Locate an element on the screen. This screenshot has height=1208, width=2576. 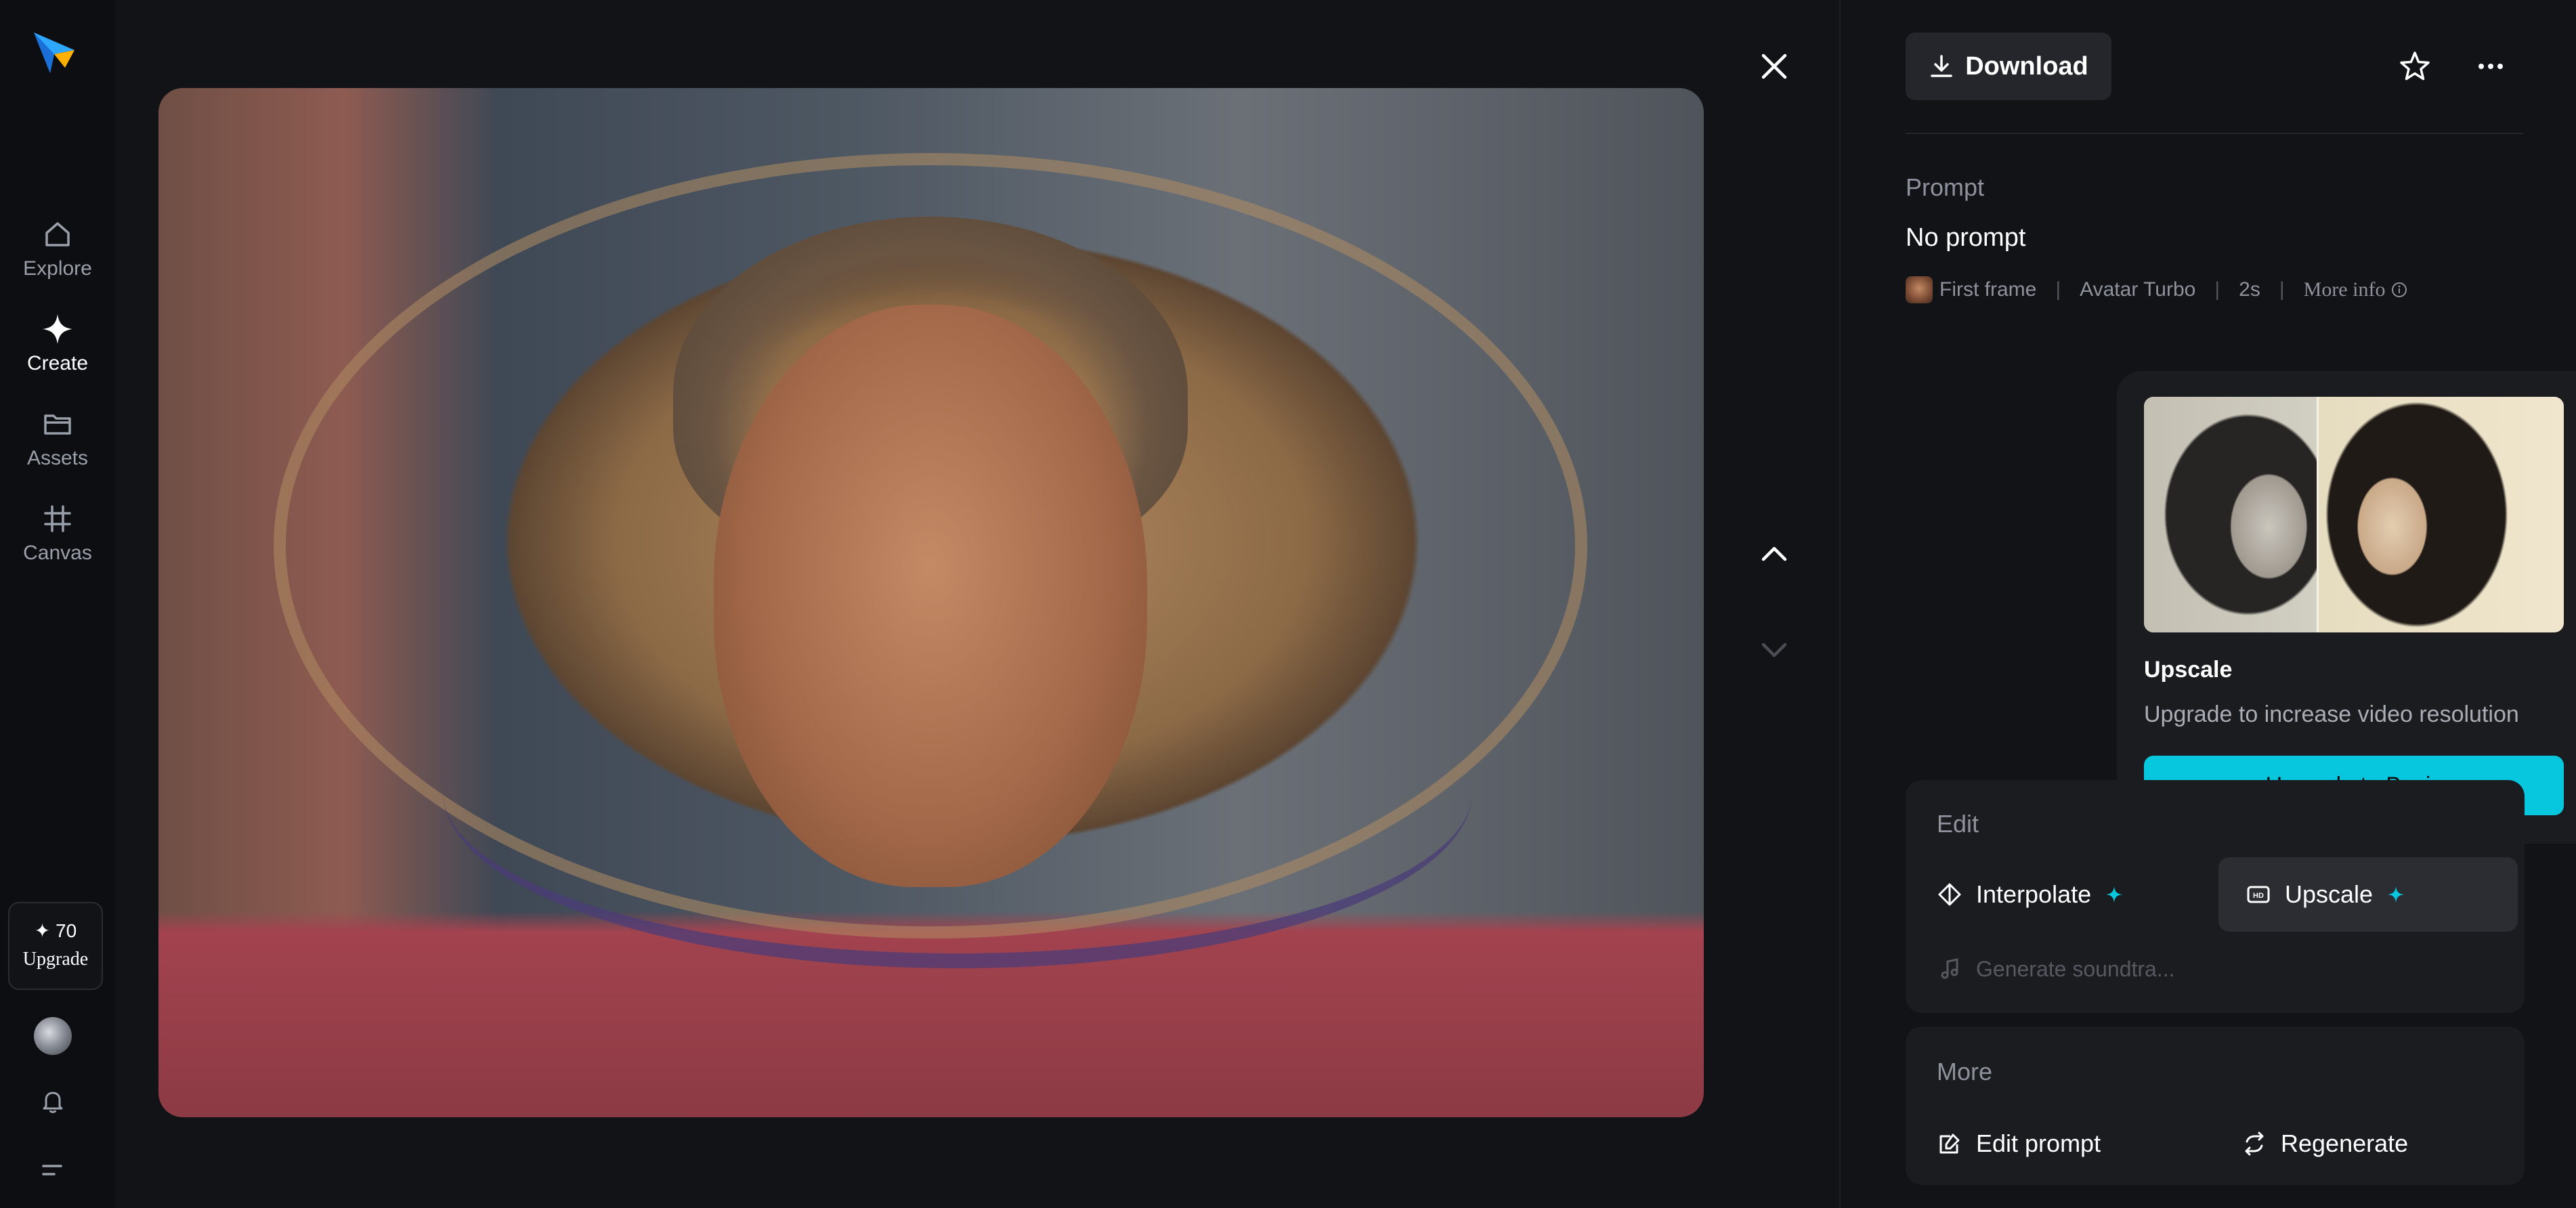
edit-icon is located at coordinates (1949, 1144).